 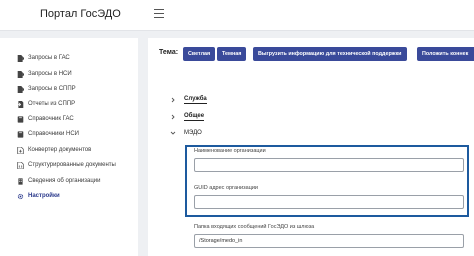 I want to click on section-medo-label: МЭДО, so click(x=193, y=133).